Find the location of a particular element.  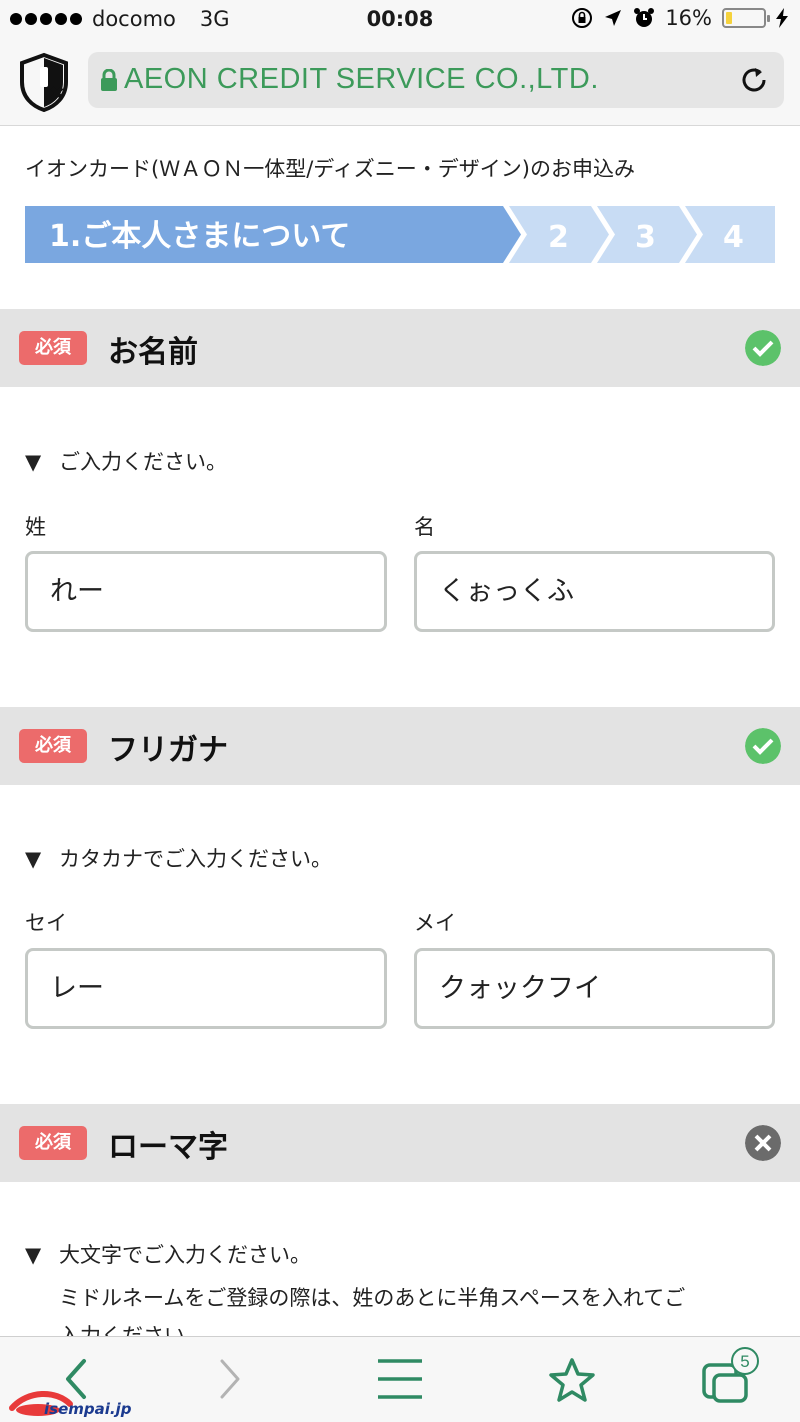

watermark-text: isempai.jp is located at coordinates (88, 1409).